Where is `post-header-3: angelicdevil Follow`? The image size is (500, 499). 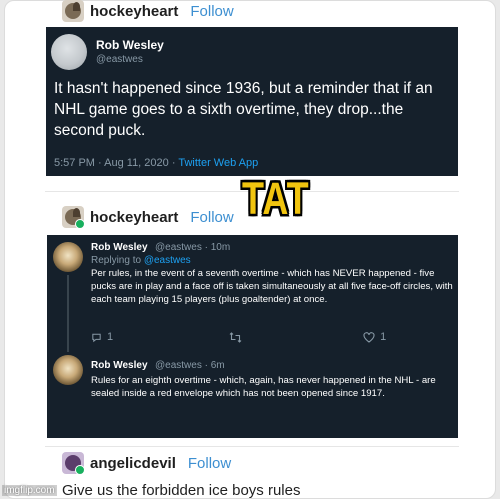 post-header-3: angelicdevil Follow is located at coordinates (146, 463).